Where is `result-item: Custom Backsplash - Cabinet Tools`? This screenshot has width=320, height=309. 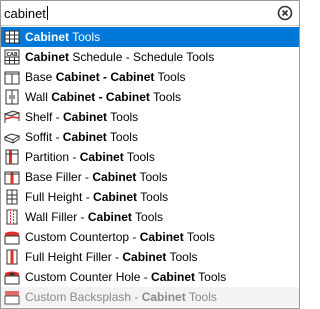 result-item: Custom Backsplash - Cabinet Tools is located at coordinates (150, 297).